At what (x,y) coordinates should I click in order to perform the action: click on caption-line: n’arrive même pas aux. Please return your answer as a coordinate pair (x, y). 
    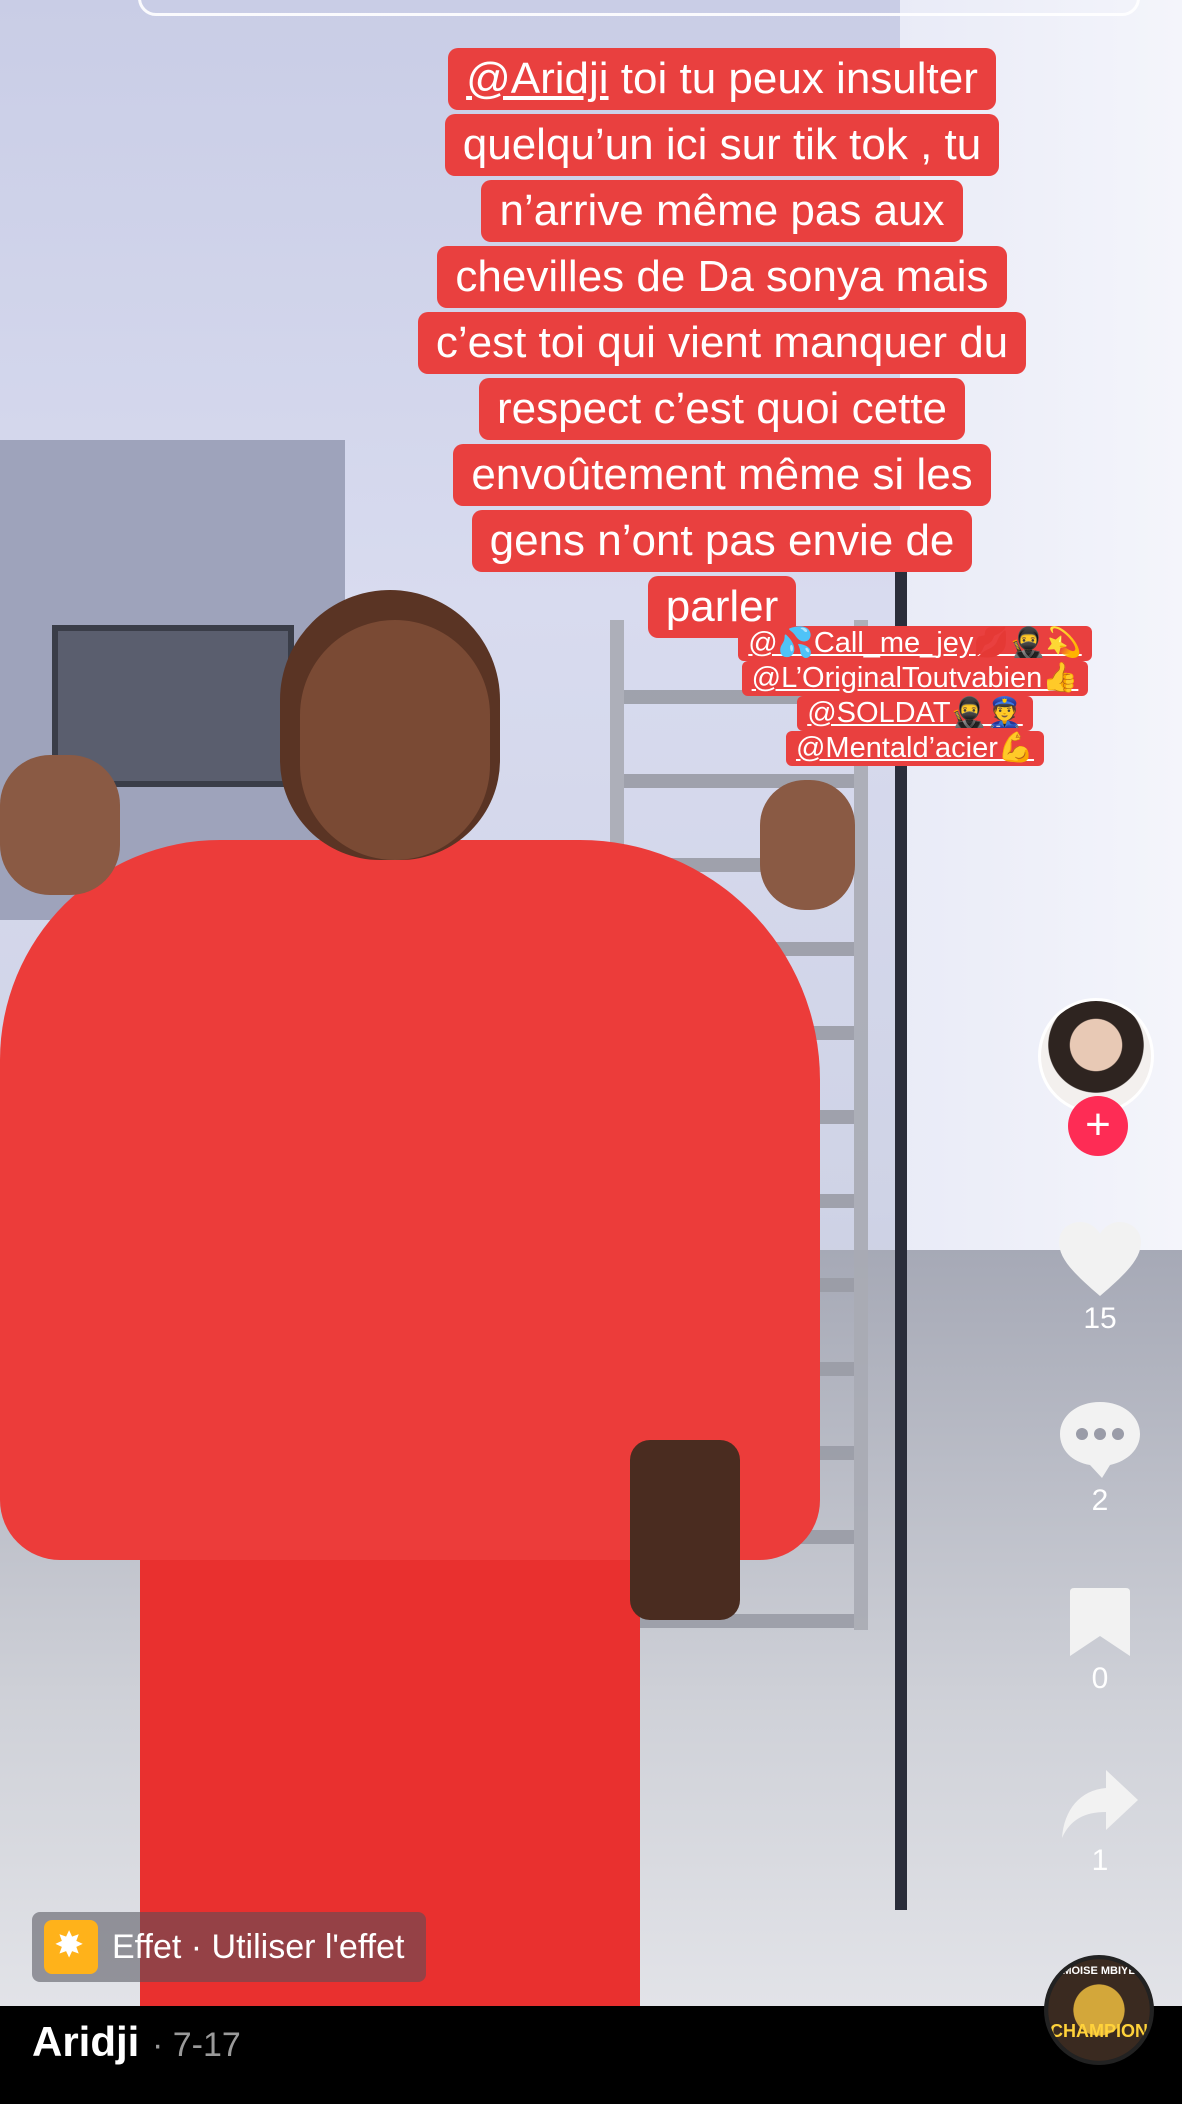
    Looking at the image, I should click on (722, 211).